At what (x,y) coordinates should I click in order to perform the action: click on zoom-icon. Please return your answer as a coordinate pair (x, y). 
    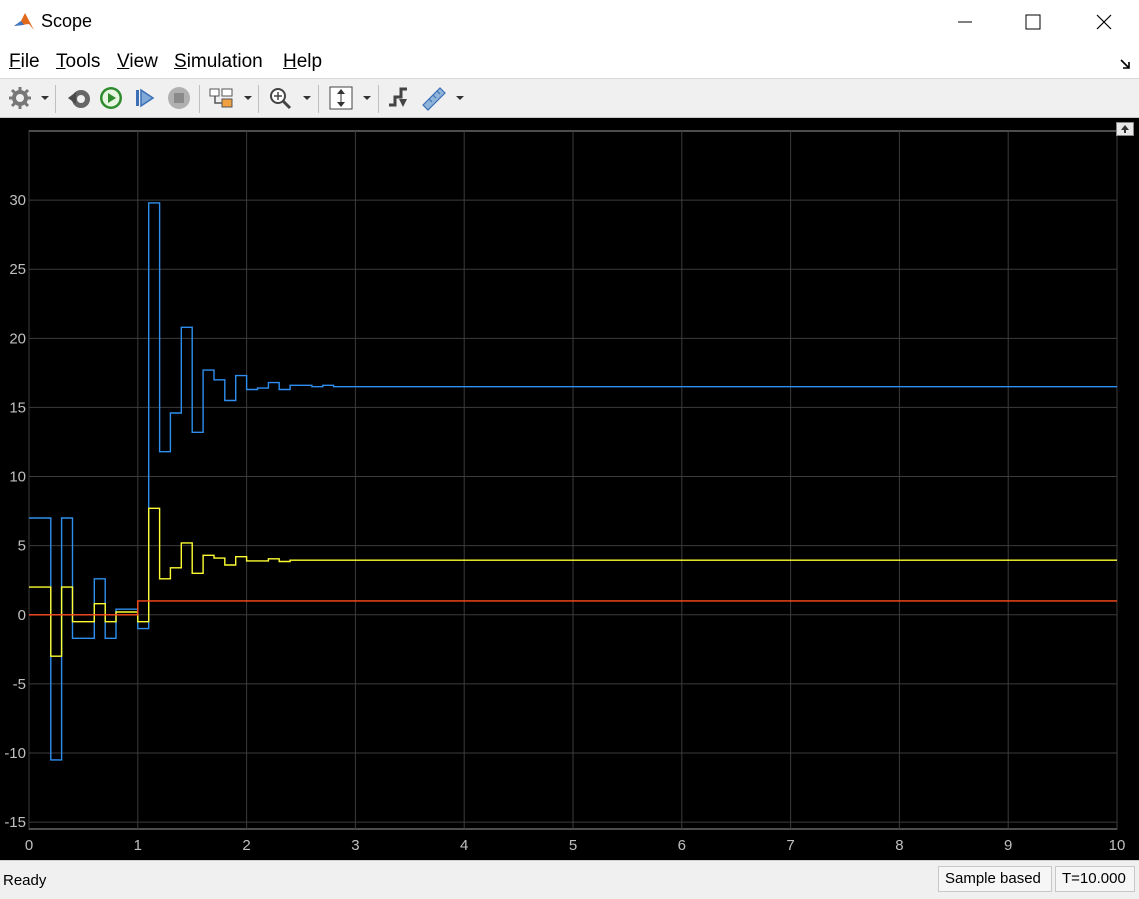
    Looking at the image, I should click on (281, 98).